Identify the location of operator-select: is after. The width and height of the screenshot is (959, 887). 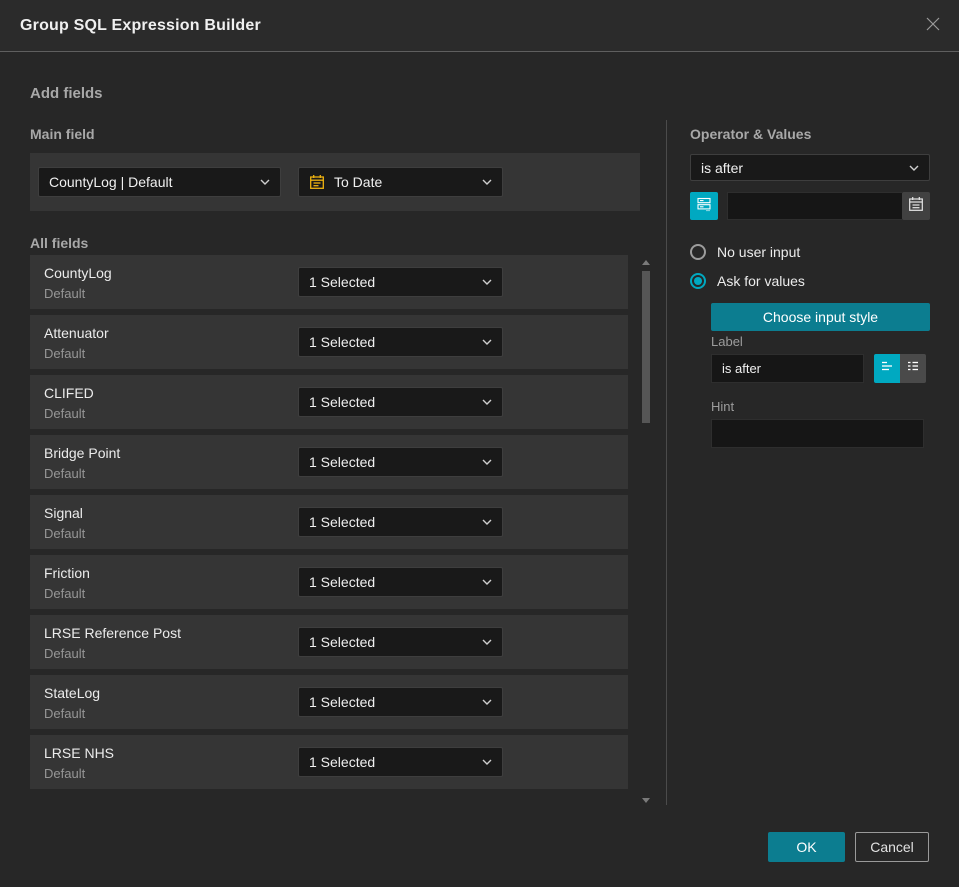
(810, 167).